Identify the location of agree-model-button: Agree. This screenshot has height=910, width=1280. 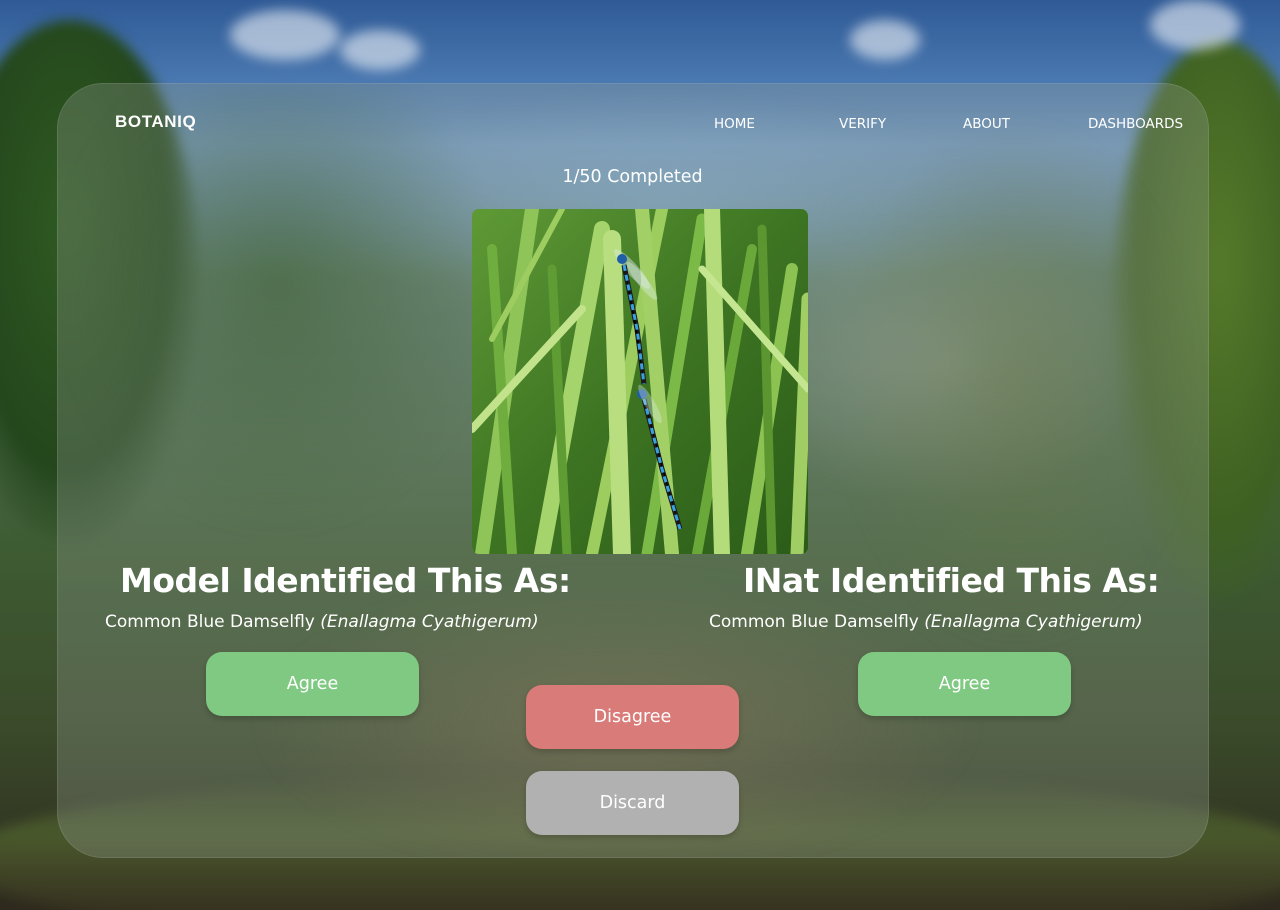
(312, 684).